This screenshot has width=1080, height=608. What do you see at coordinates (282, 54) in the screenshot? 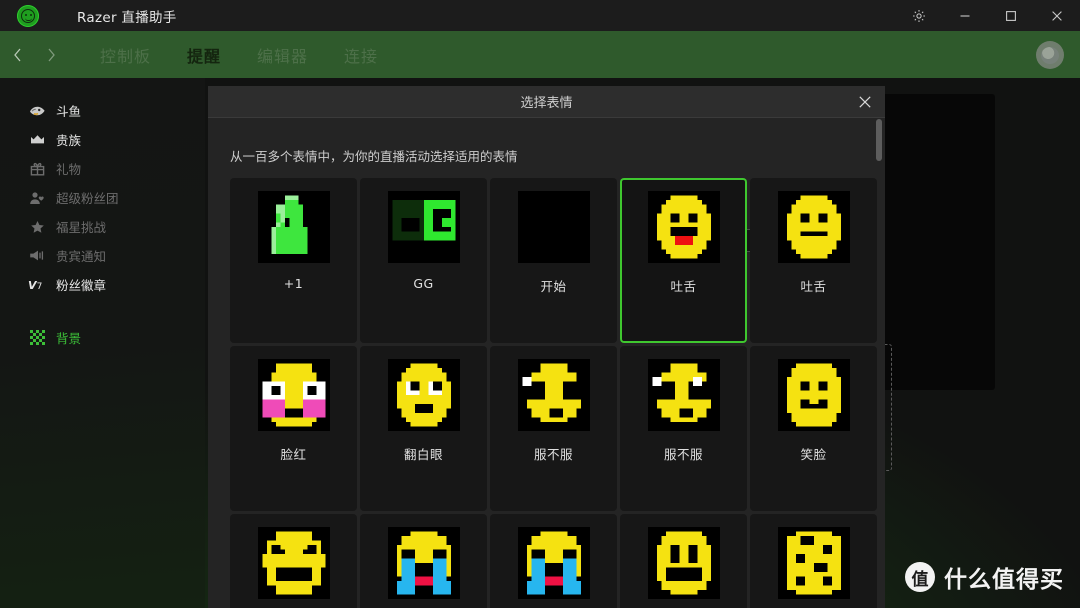
I see `tab-editor: 编辑器` at bounding box center [282, 54].